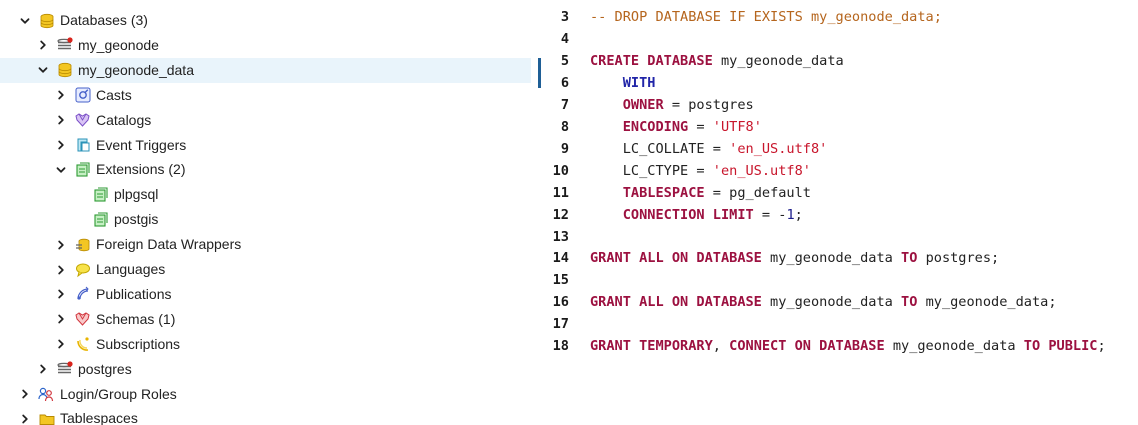 This screenshot has width=1138, height=425. Describe the element at coordinates (82, 145) in the screenshot. I see `event-triggers-icon` at that location.